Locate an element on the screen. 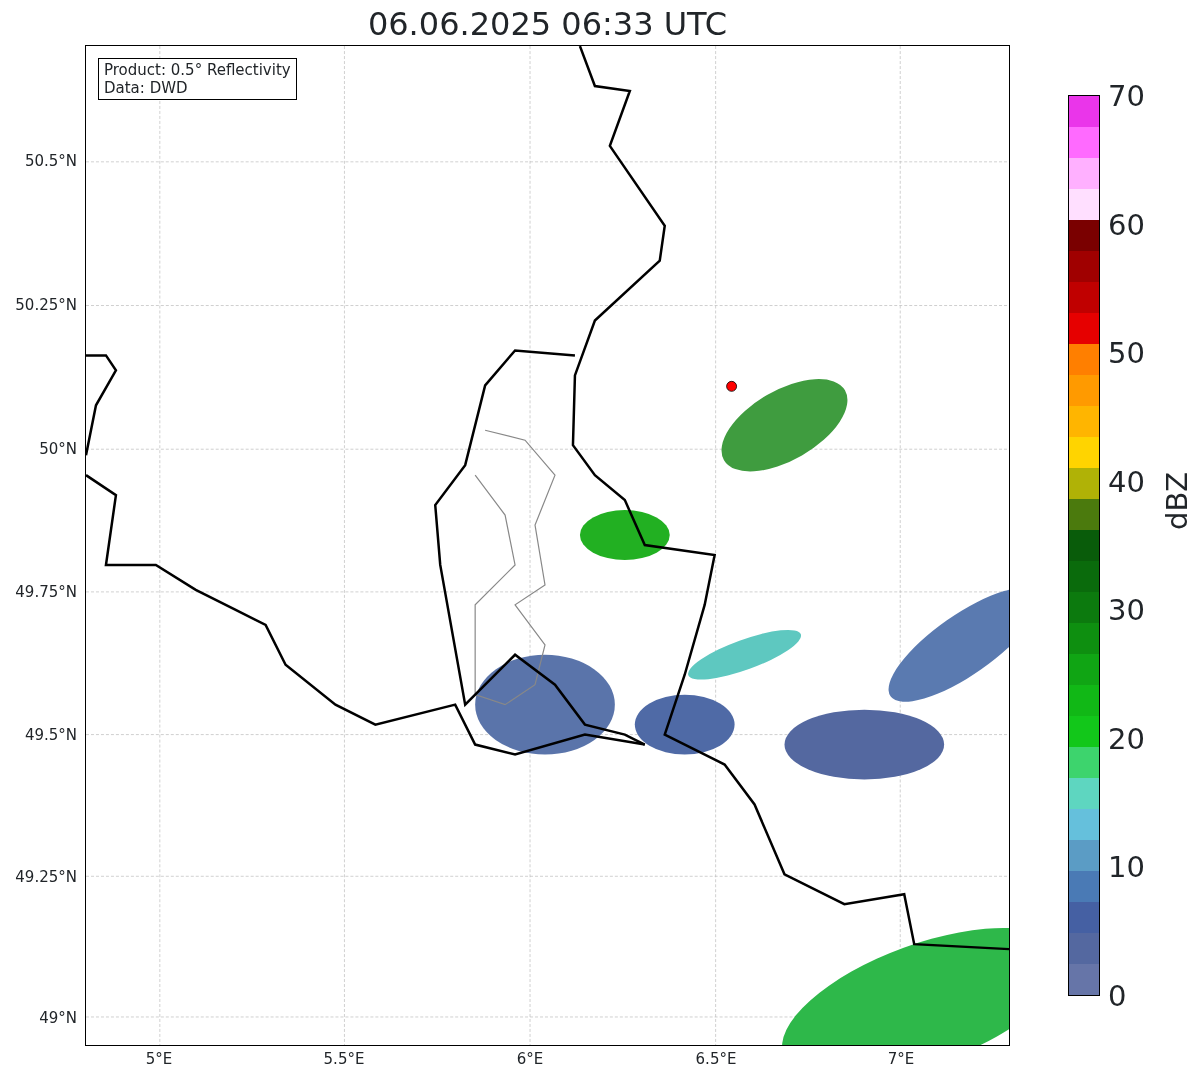 This screenshot has height=1081, width=1202. axis-tick-label: 49.5°N is located at coordinates (50, 735).